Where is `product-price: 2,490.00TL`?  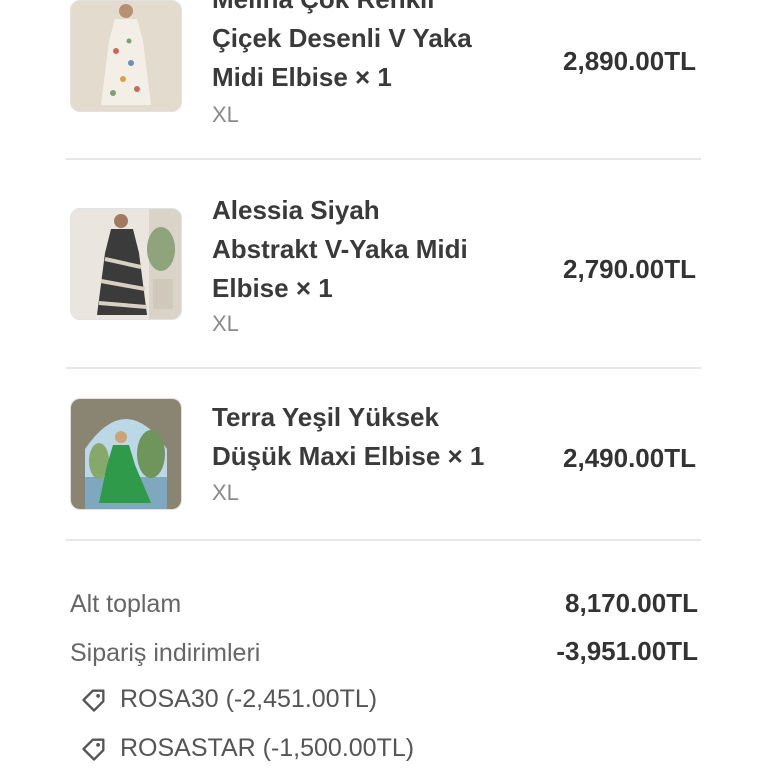 product-price: 2,490.00TL is located at coordinates (629, 458).